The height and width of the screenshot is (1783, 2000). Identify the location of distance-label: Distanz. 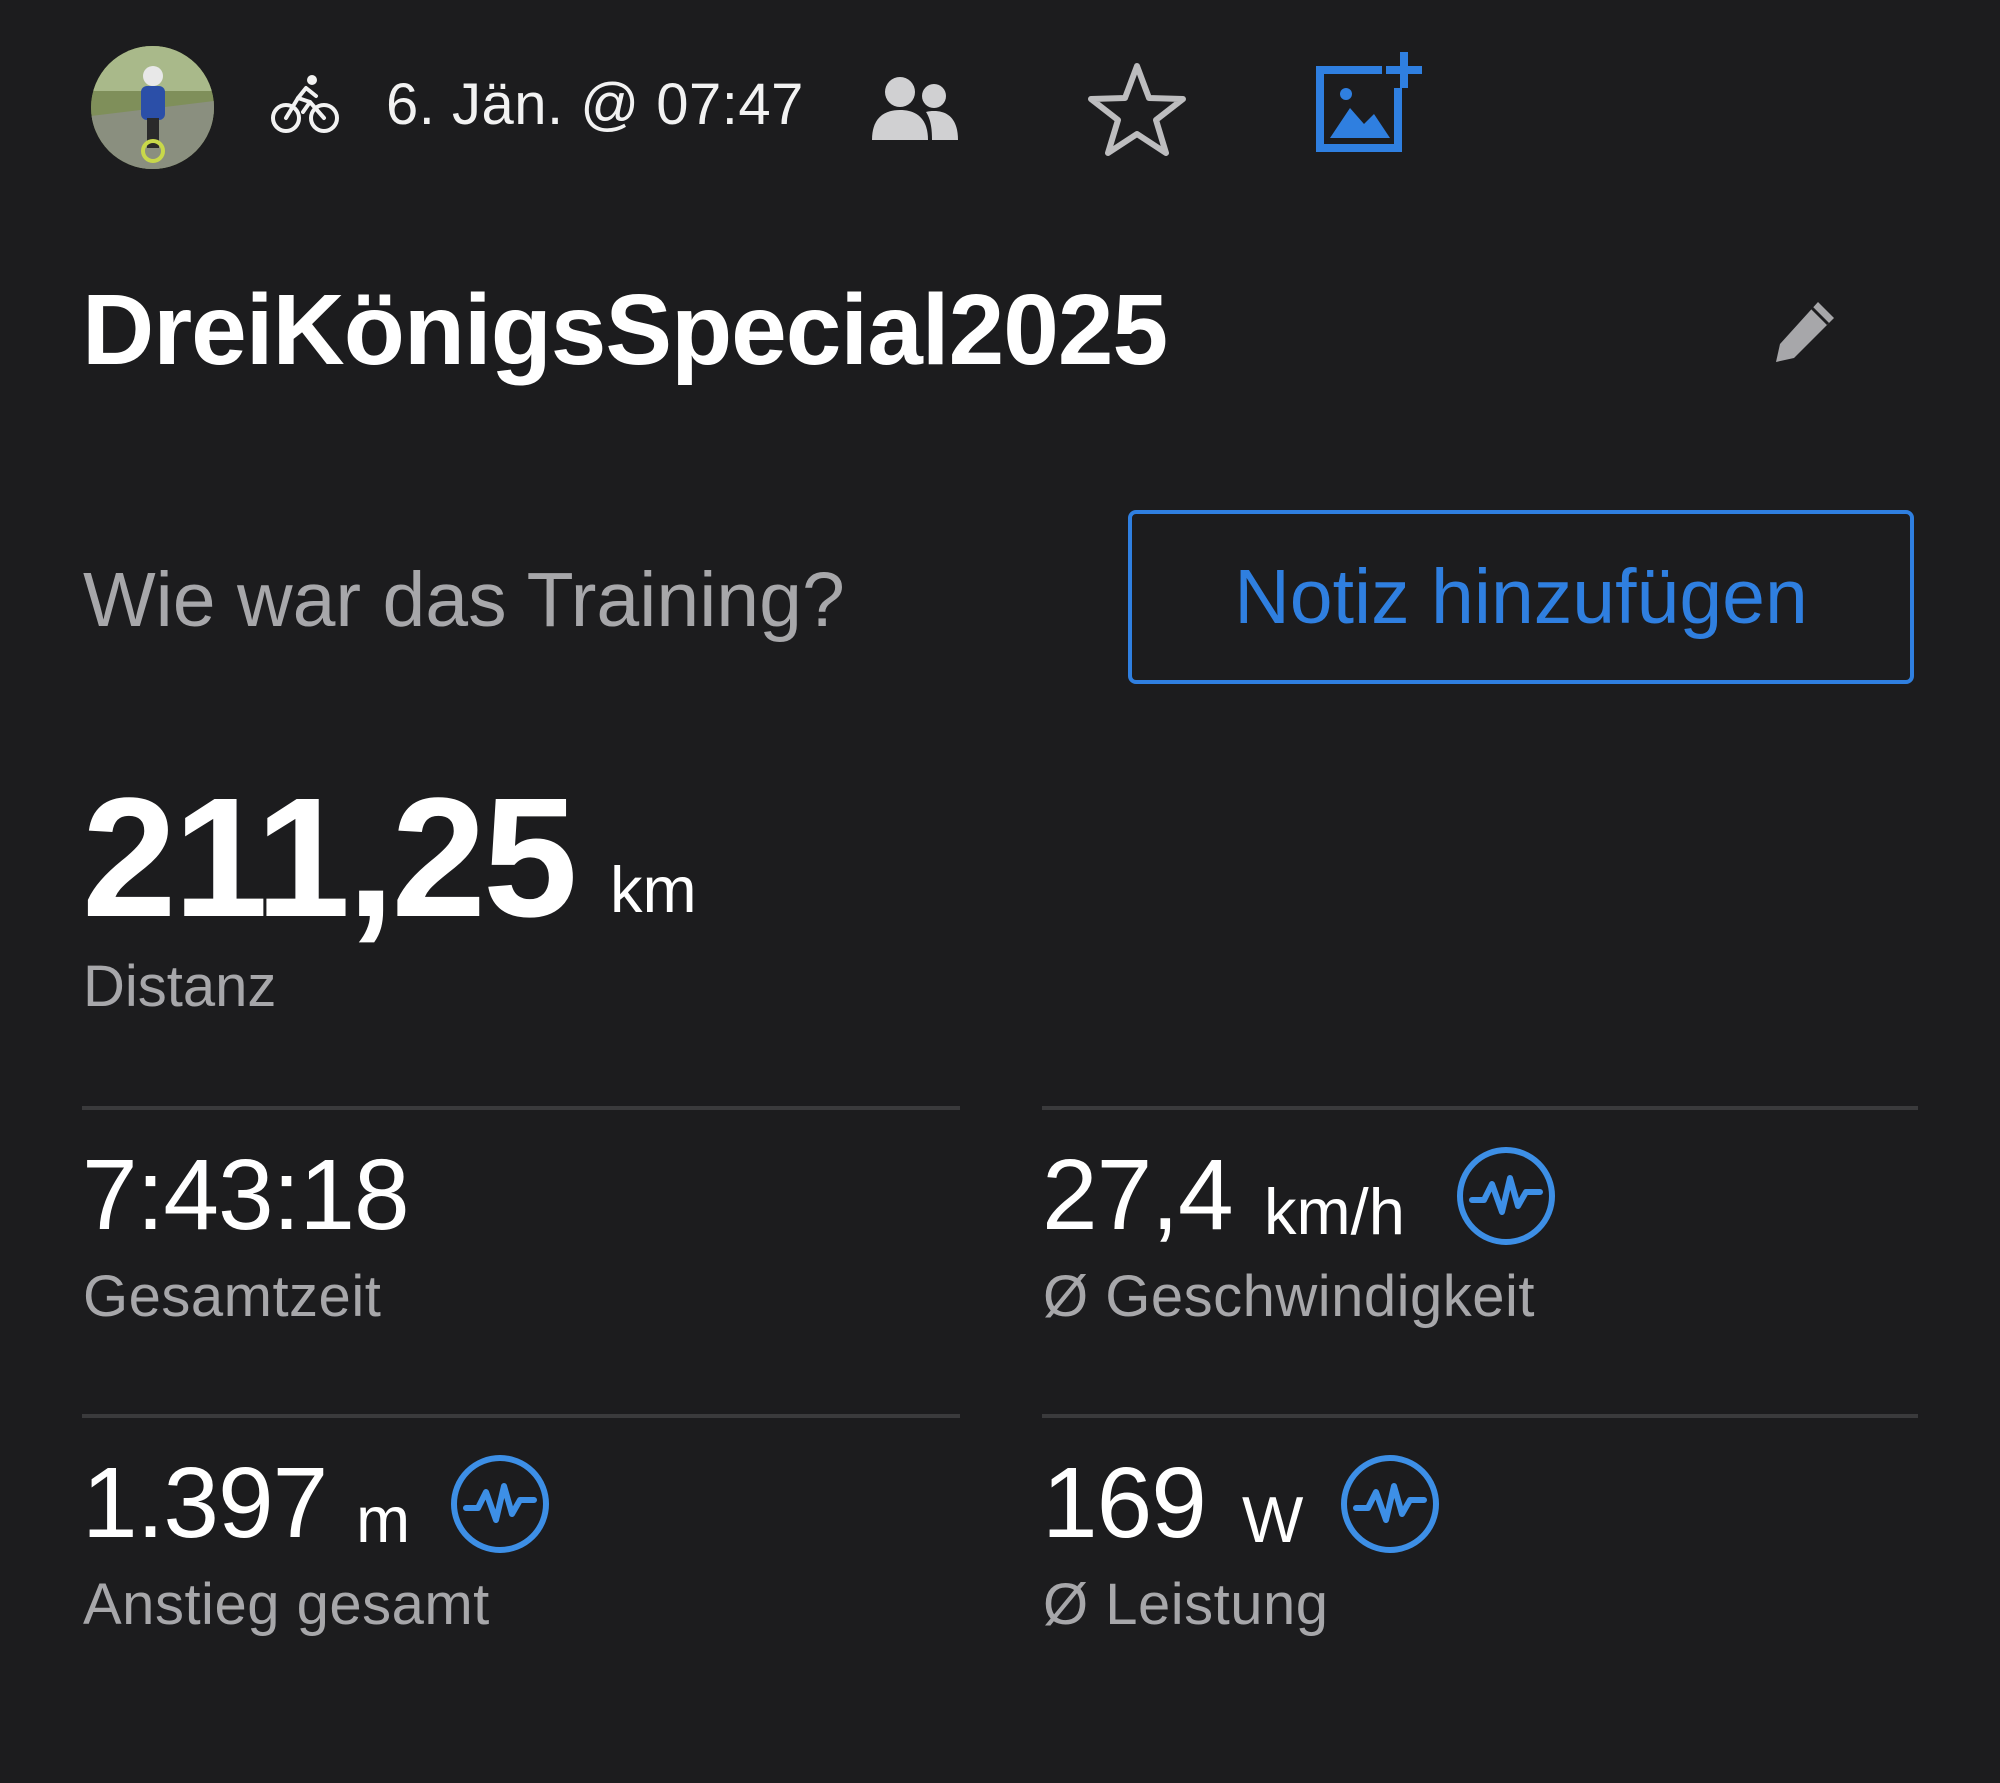
(180, 986).